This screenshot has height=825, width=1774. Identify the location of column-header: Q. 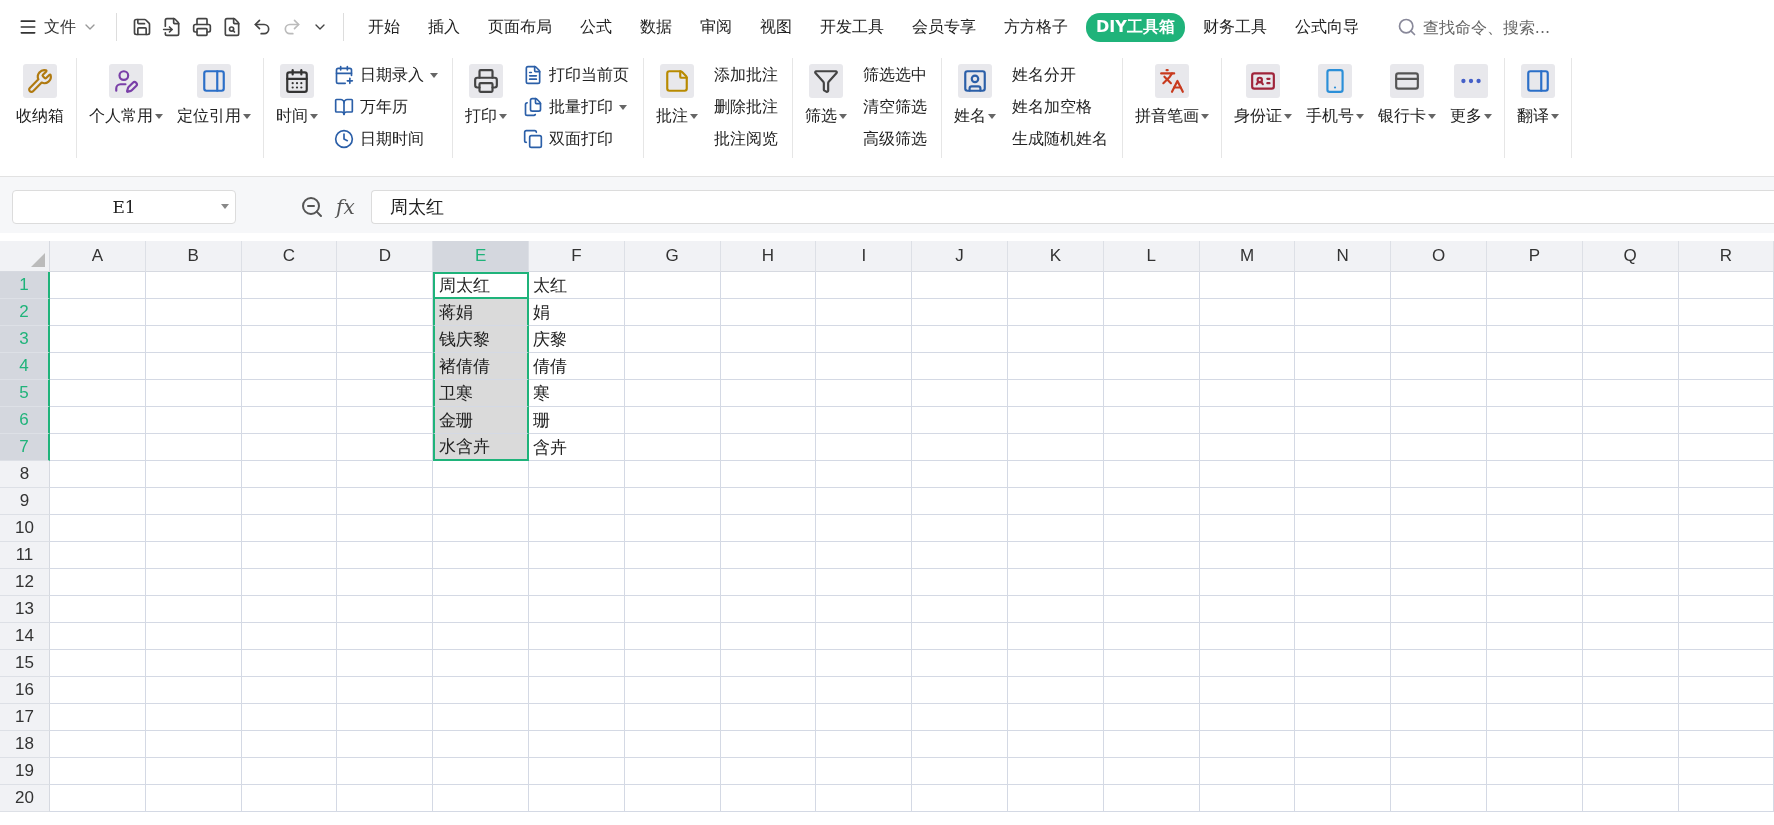
(1630, 256).